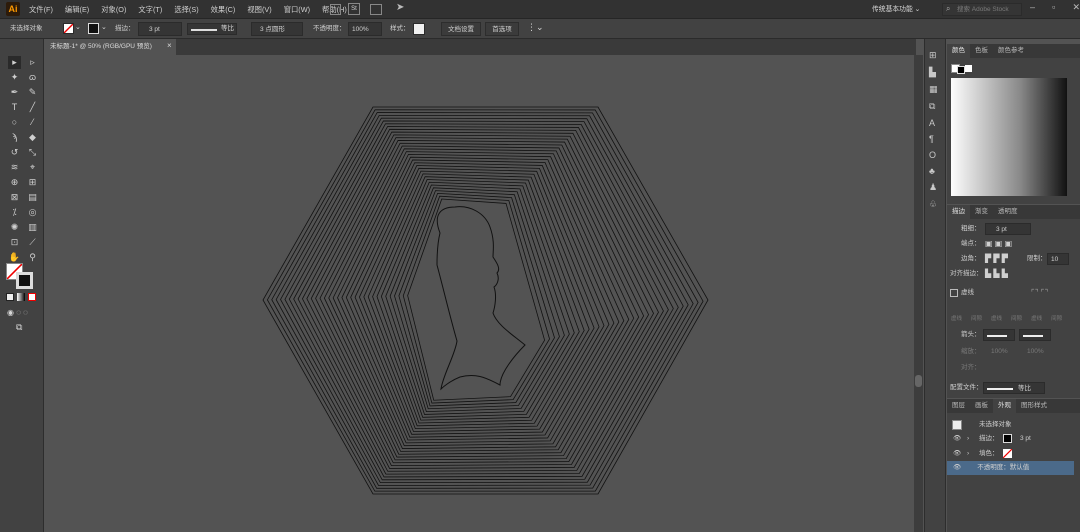 Image resolution: width=1080 pixels, height=532 pixels. I want to click on bridge-icon, so click(335, 9).